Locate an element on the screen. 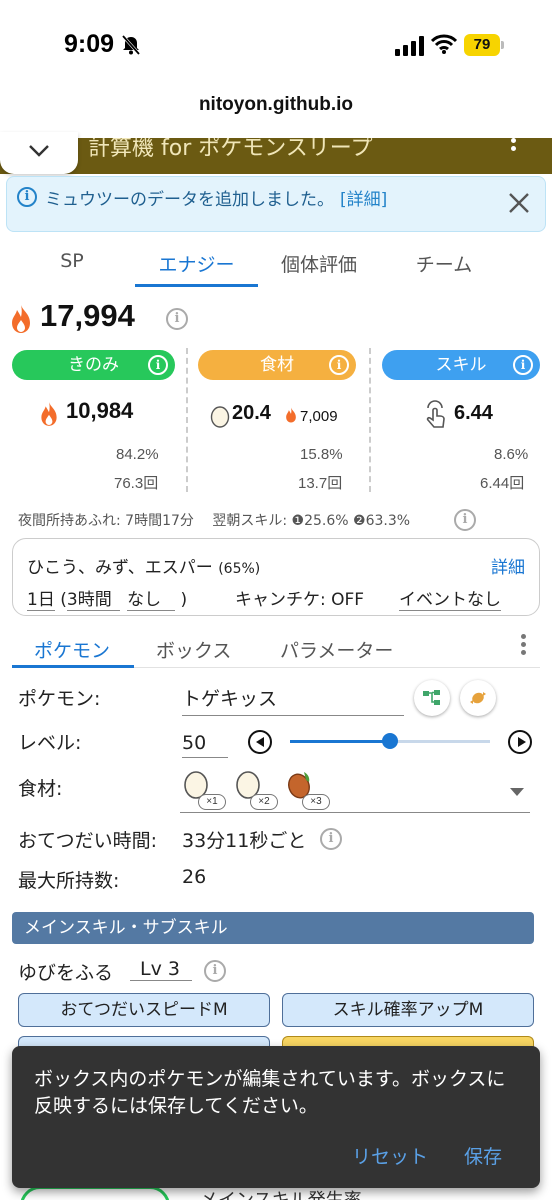 The height and width of the screenshot is (1200, 552). main-skill-name: ゆびをふる is located at coordinates (65, 971).